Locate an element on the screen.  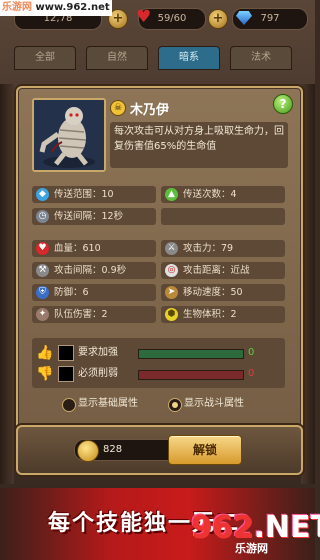
stat-attack: ⚔ 攻击力：79 is located at coordinates (223, 248).